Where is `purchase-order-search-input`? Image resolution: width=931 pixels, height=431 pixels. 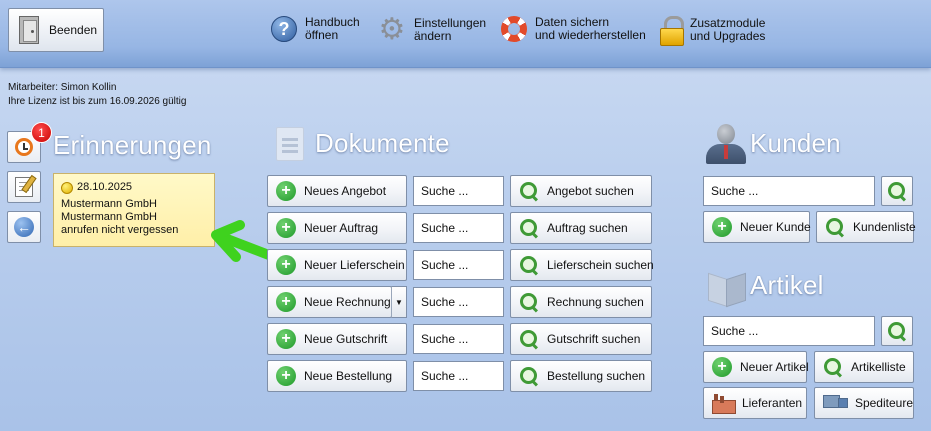 purchase-order-search-input is located at coordinates (458, 376).